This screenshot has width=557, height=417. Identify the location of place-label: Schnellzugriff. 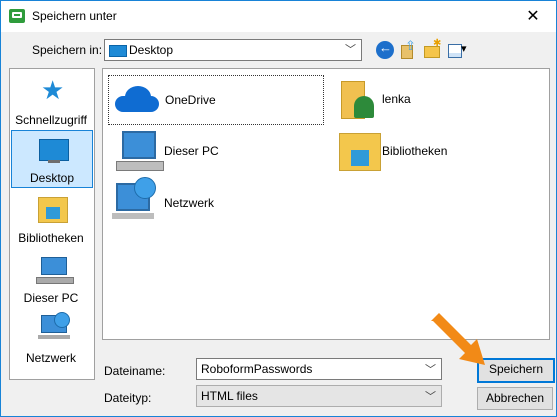
(51, 120).